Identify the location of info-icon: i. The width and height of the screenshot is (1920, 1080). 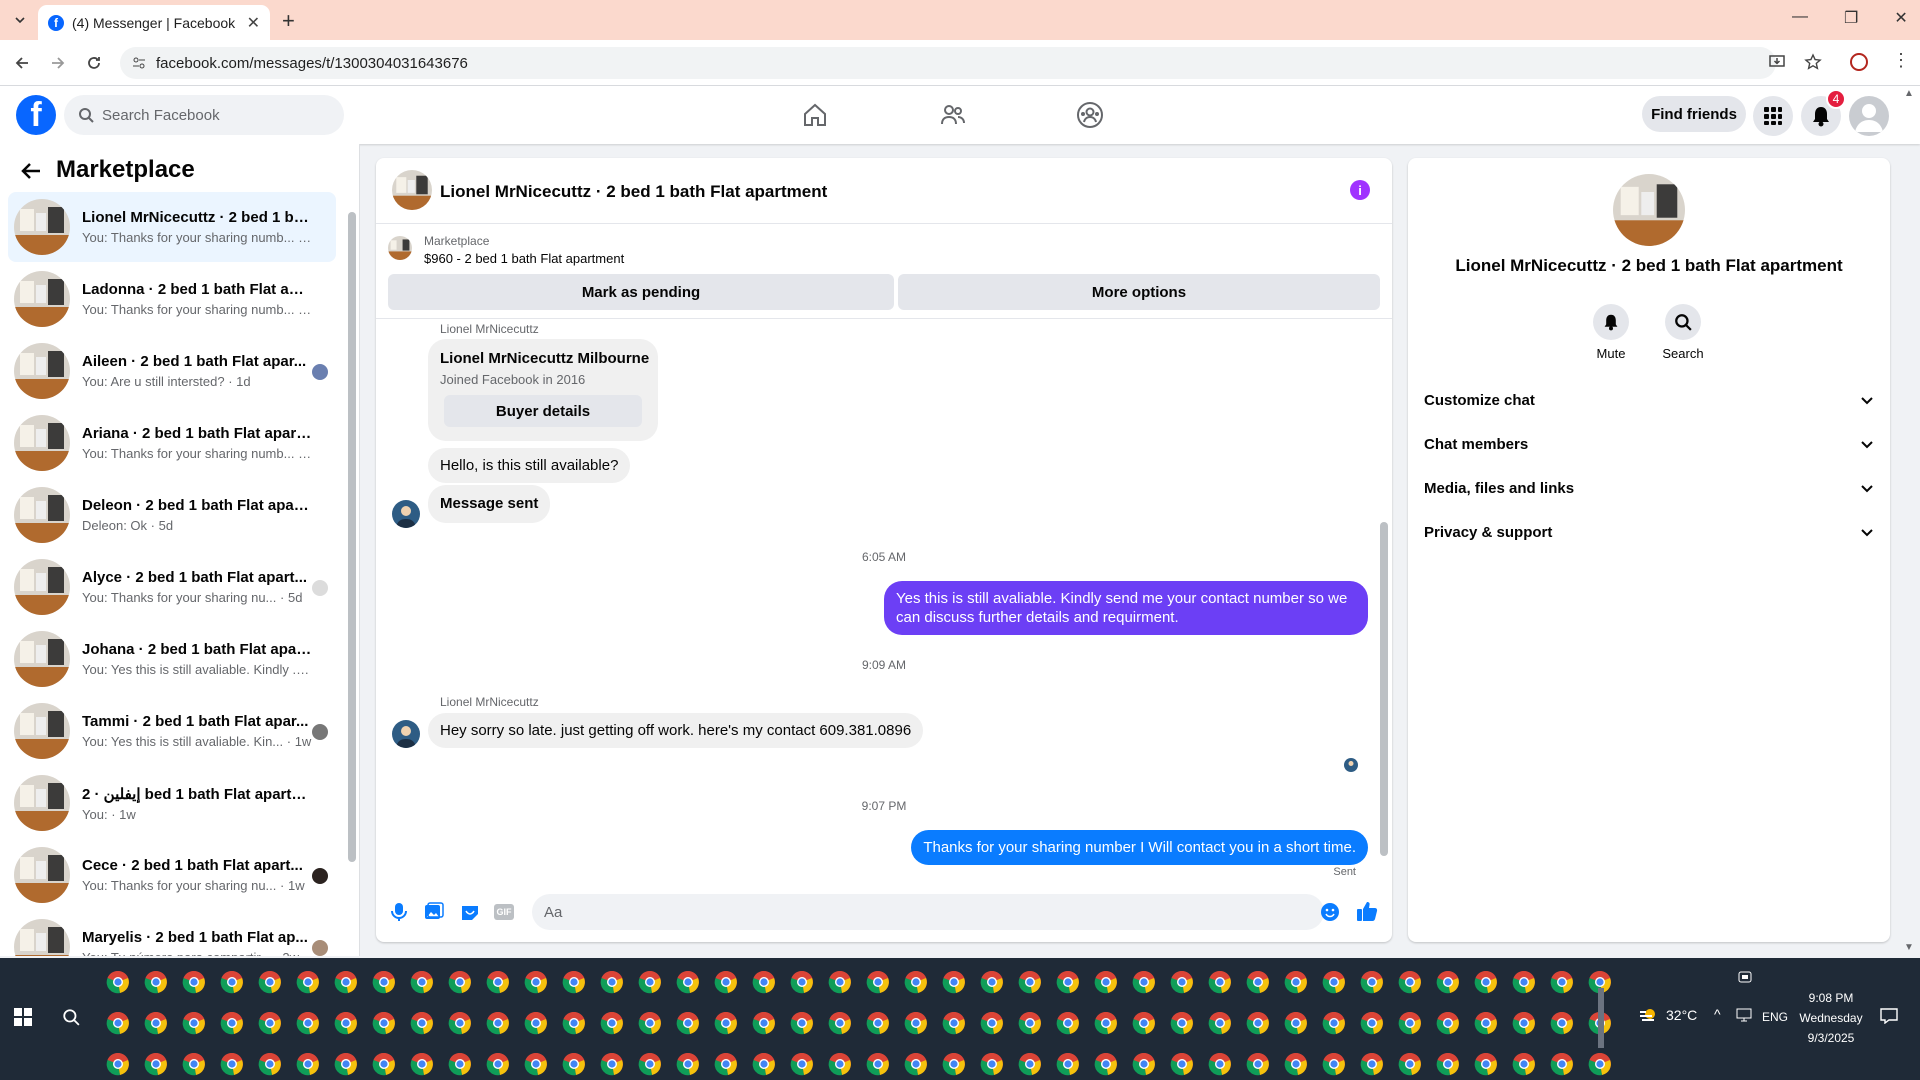
(1360, 190).